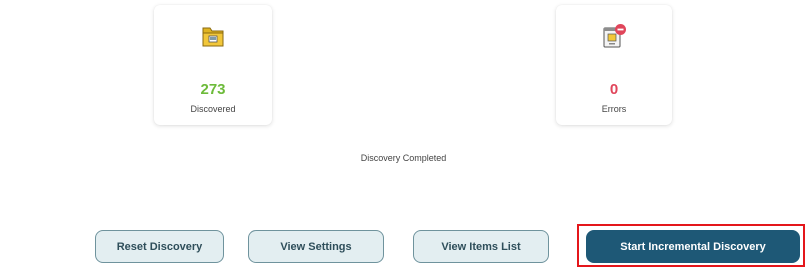 The width and height of the screenshot is (807, 269). I want to click on document-error-icon, so click(614, 36).